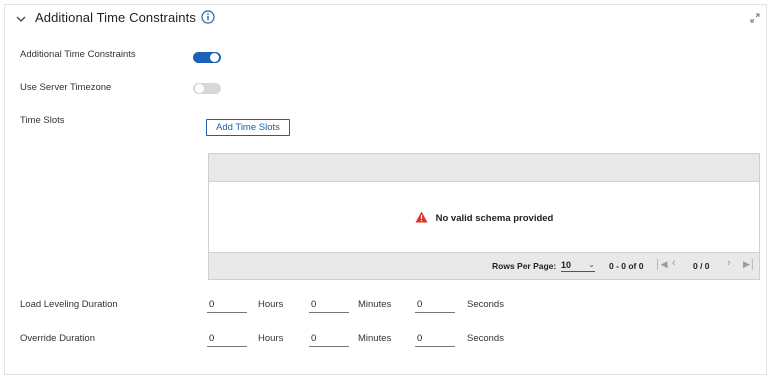  What do you see at coordinates (208, 17) in the screenshot?
I see `info-icon` at bounding box center [208, 17].